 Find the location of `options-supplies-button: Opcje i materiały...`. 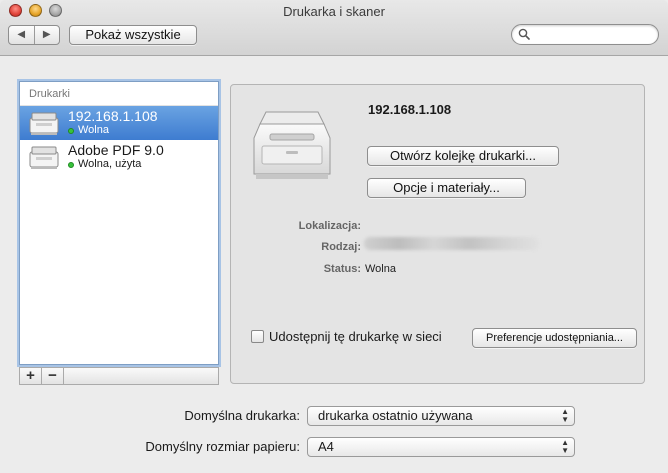

options-supplies-button: Opcje i materiały... is located at coordinates (446, 188).